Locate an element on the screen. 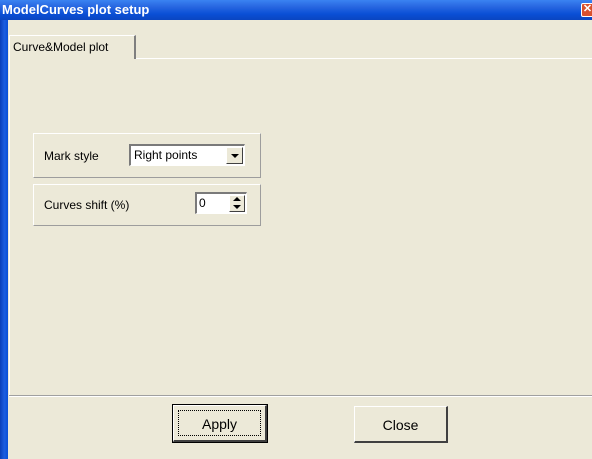 The height and width of the screenshot is (459, 592). curves-shift-value: 0 is located at coordinates (202, 203).